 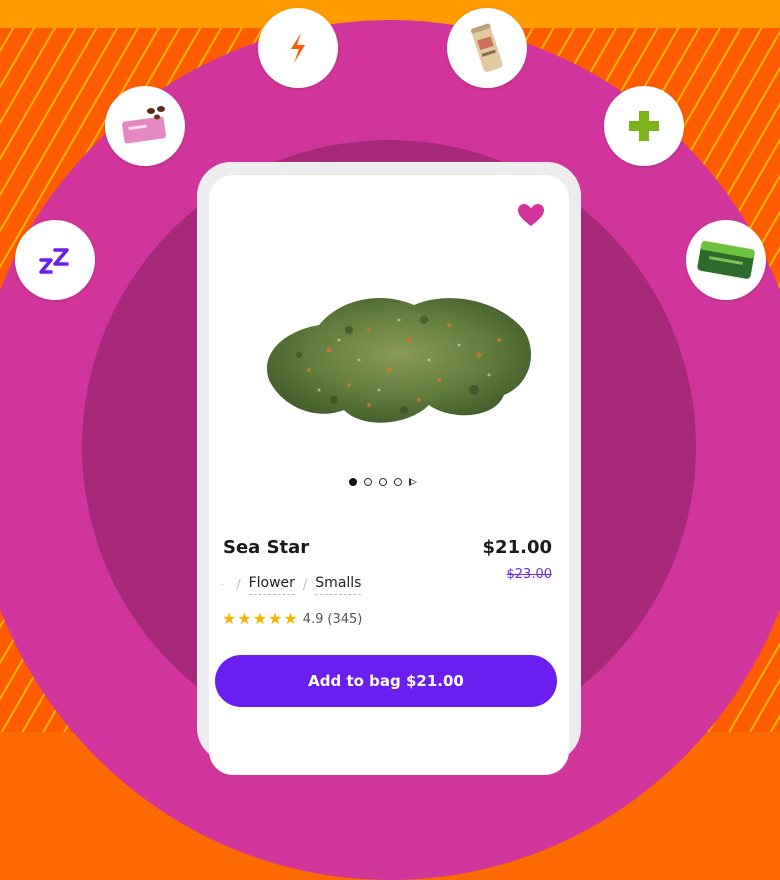 I want to click on product-name: Sea Star, so click(x=266, y=547).